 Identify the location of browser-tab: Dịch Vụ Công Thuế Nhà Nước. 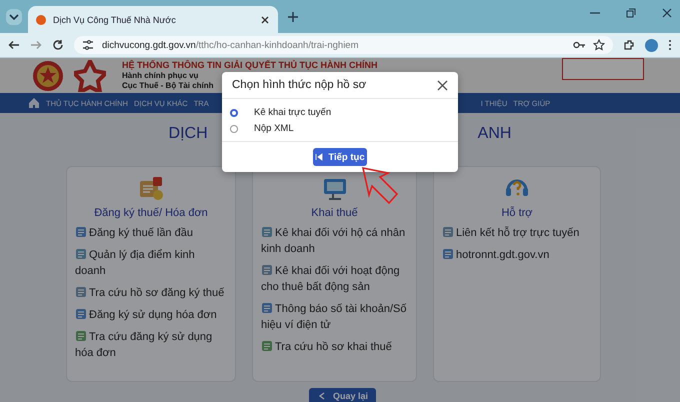
(153, 19).